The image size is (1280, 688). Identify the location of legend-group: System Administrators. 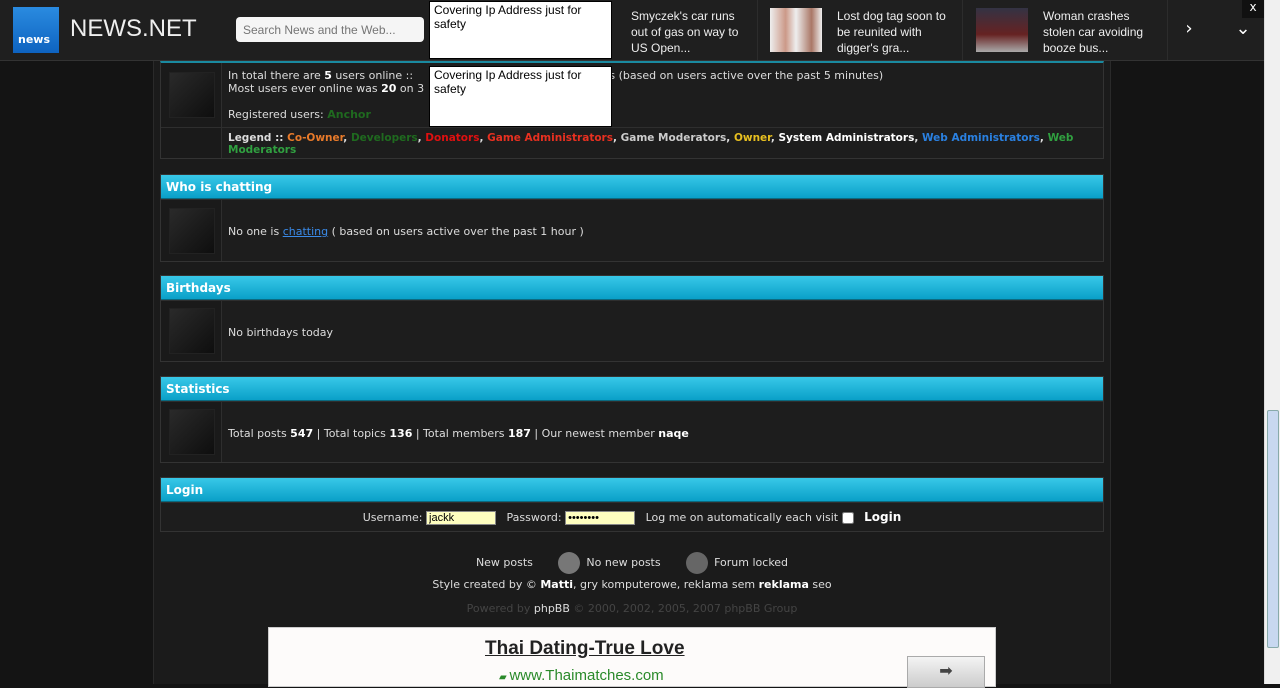
(846, 138).